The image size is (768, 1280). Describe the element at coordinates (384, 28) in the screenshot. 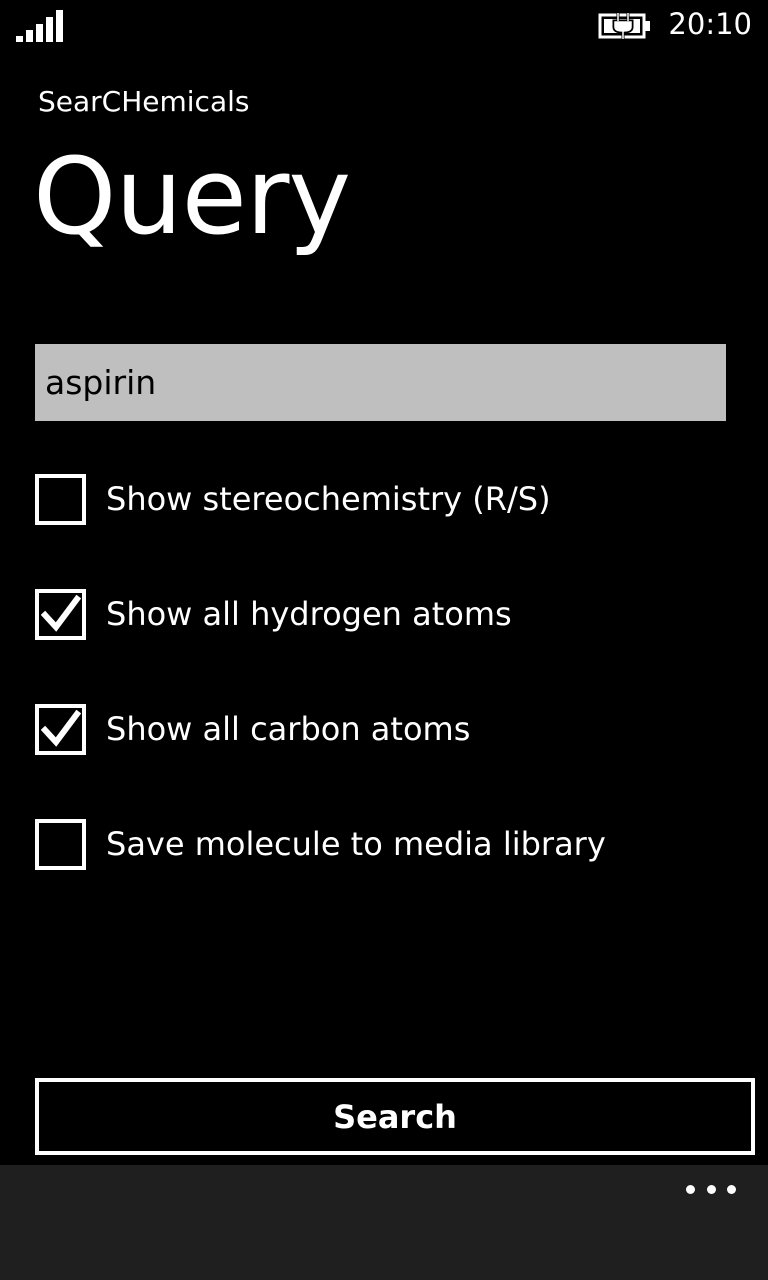

I see `status-bar: 20:10` at that location.